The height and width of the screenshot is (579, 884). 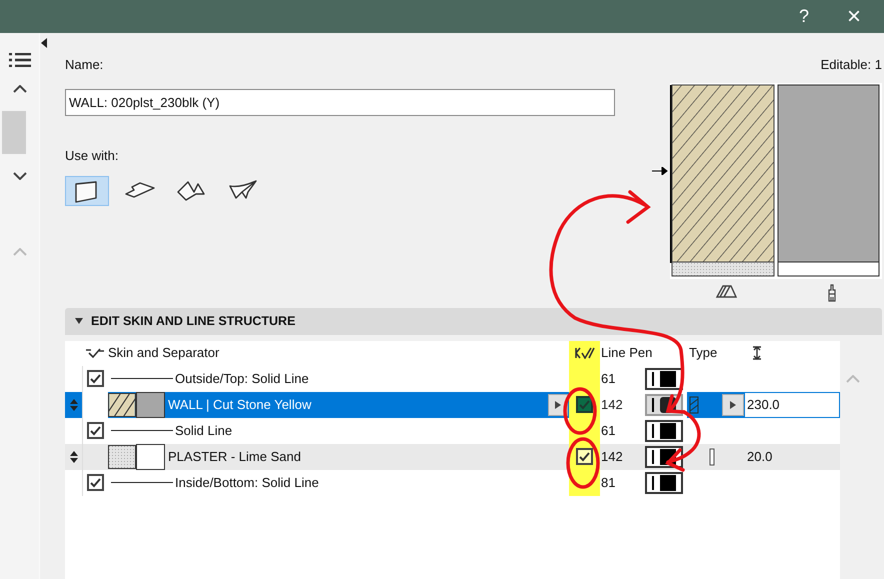 What do you see at coordinates (804, 16) in the screenshot?
I see `help-button: ?` at bounding box center [804, 16].